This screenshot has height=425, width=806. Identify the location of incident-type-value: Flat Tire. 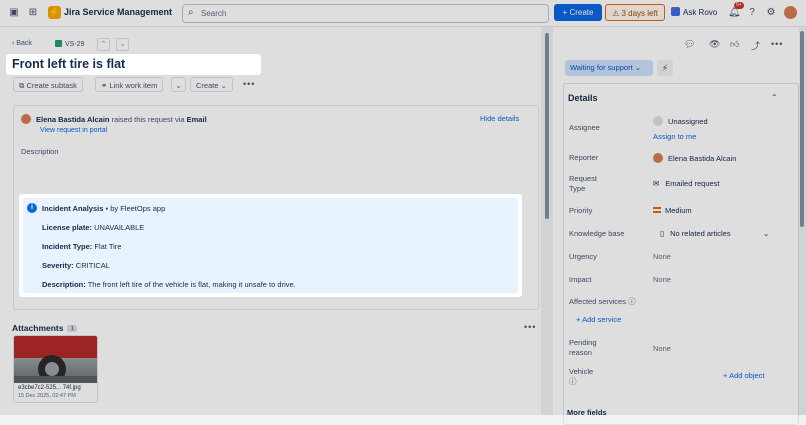
(108, 246).